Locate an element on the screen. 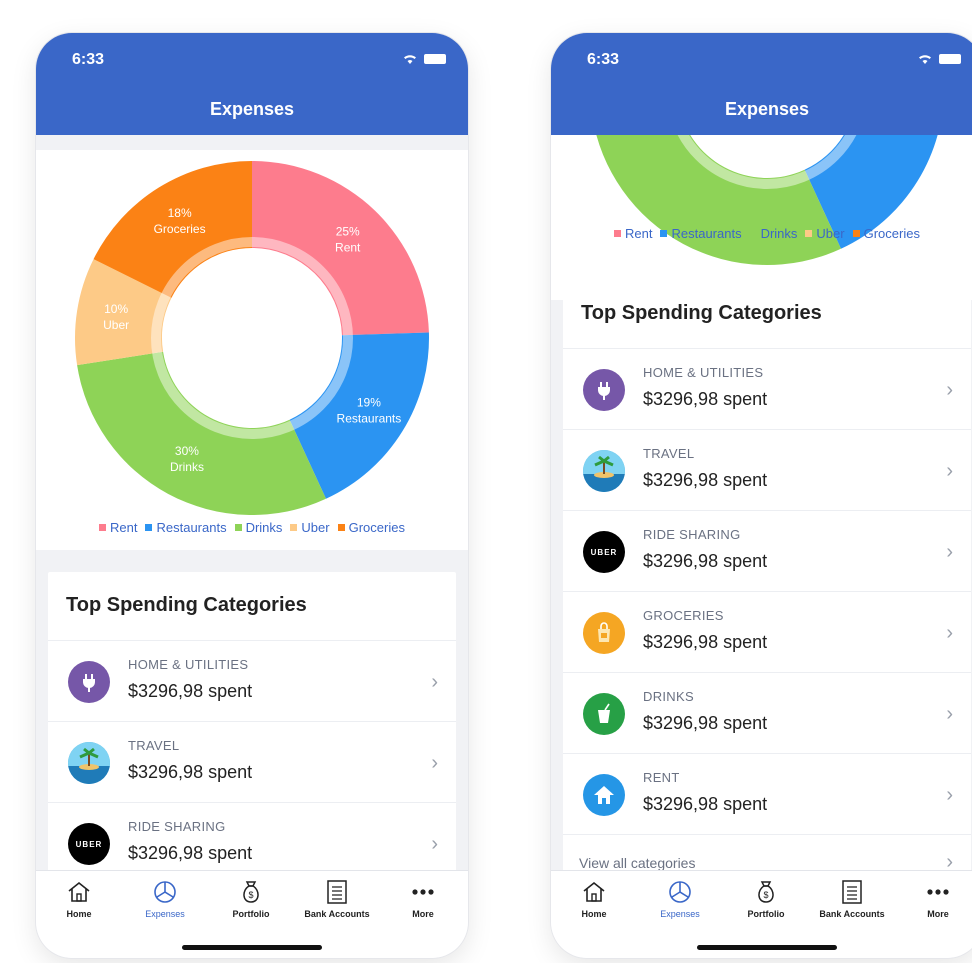 The image size is (972, 963). category-row-drinks: DRINKS $3296,98 spent › is located at coordinates (767, 712).